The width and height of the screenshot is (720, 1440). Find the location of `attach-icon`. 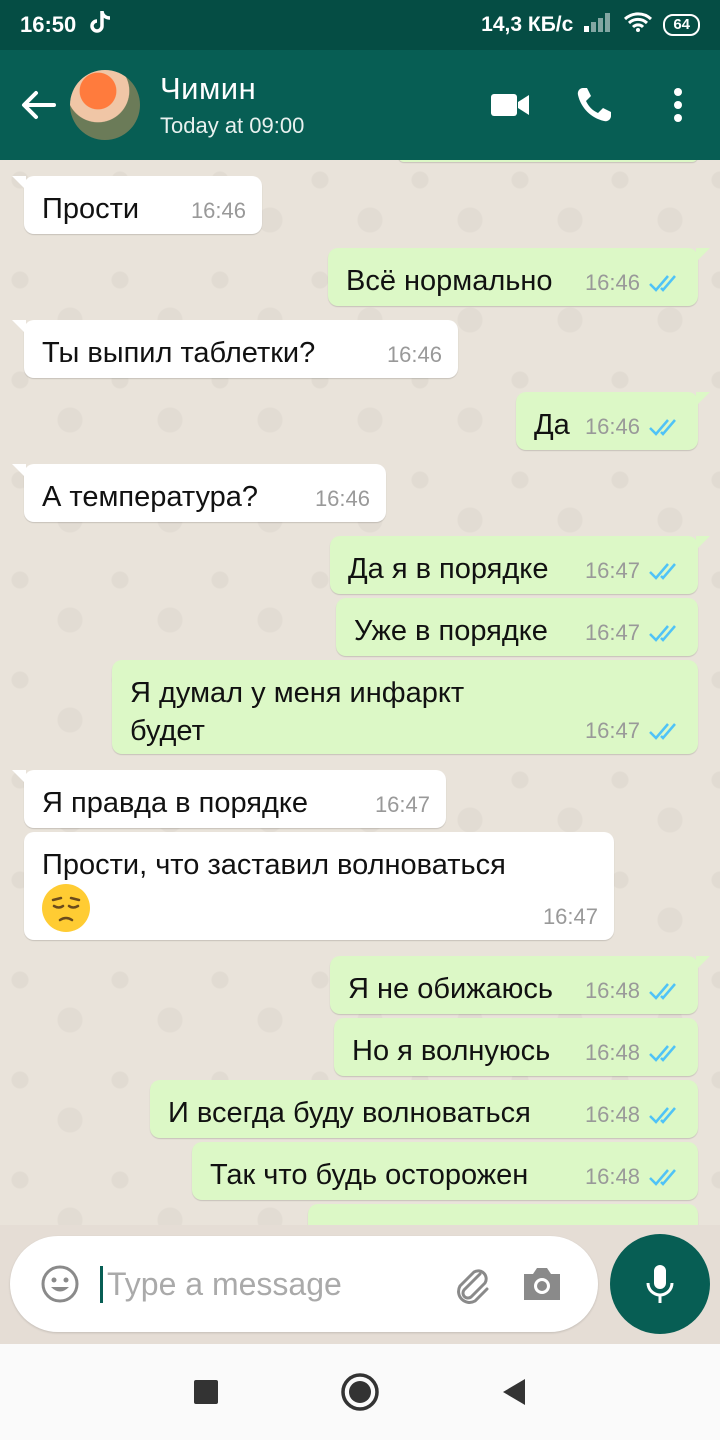

attach-icon is located at coordinates (473, 1286).